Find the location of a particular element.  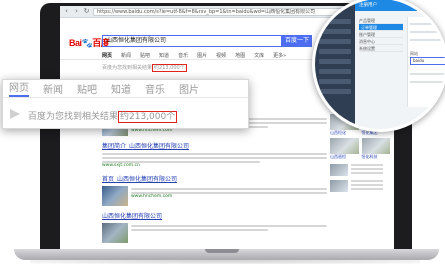

logo-text-red: Bai is located at coordinates (75, 43).